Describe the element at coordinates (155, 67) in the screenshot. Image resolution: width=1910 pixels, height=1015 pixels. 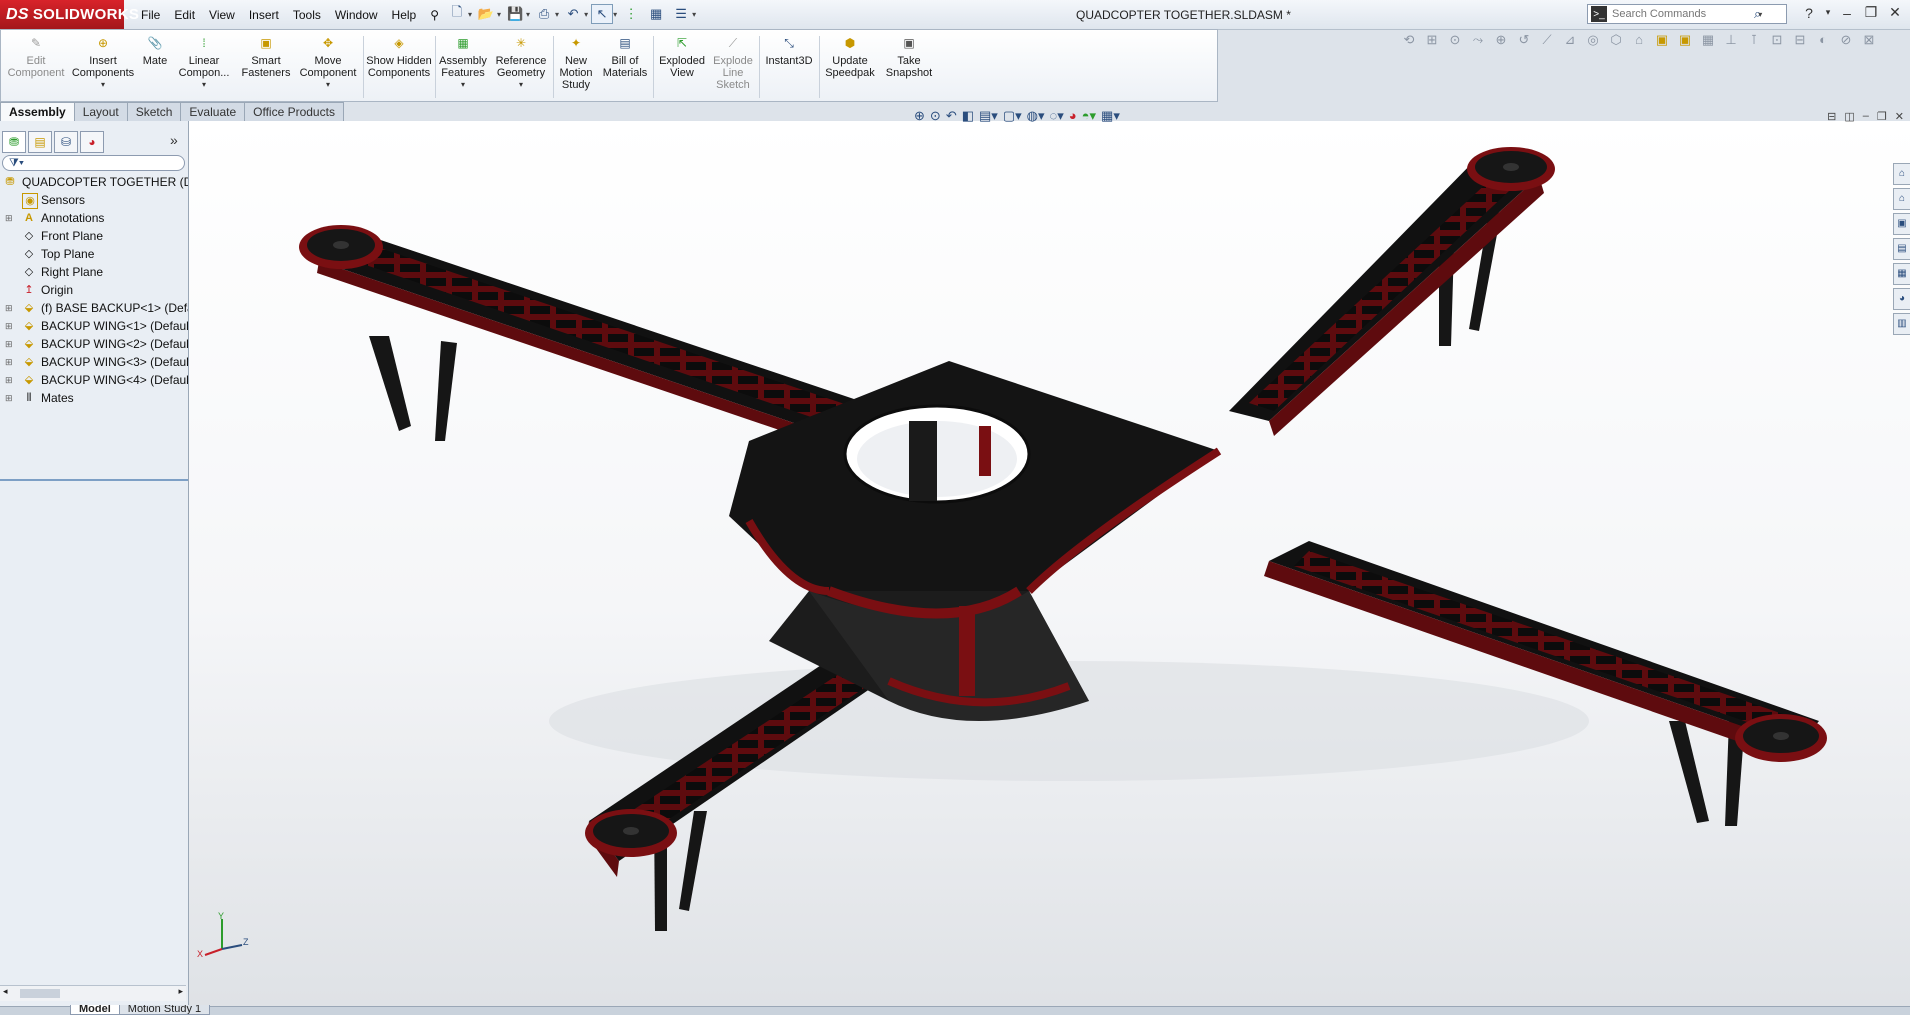
I see `mate-button: 📎 Mate` at that location.